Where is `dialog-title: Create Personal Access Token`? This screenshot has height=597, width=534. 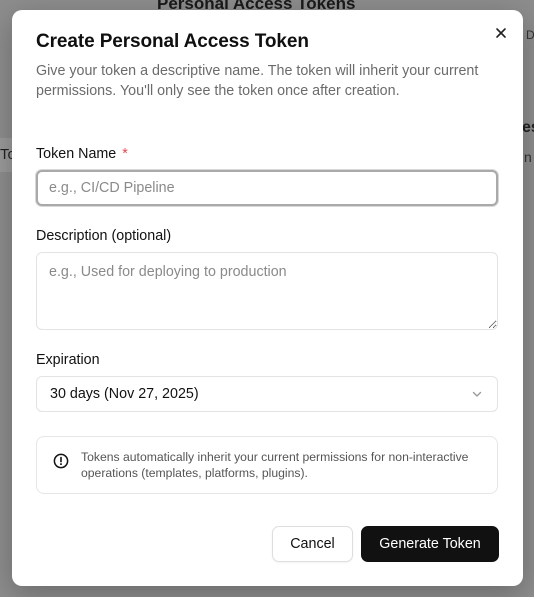
dialog-title: Create Personal Access Token is located at coordinates (172, 41).